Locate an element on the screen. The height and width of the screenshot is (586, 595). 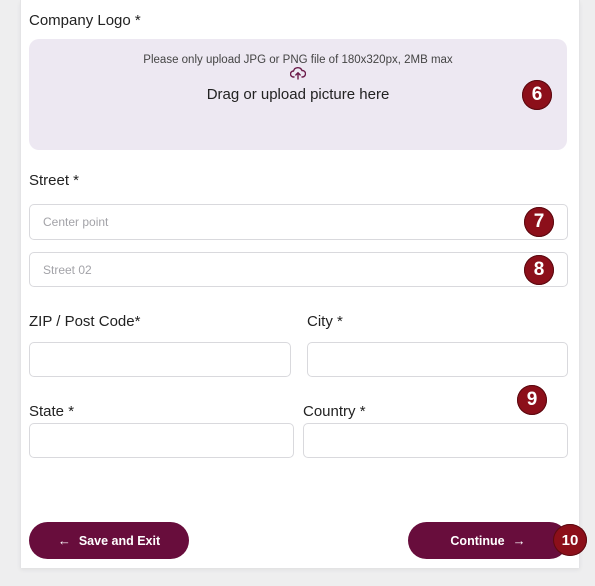
zip-input is located at coordinates (160, 359).